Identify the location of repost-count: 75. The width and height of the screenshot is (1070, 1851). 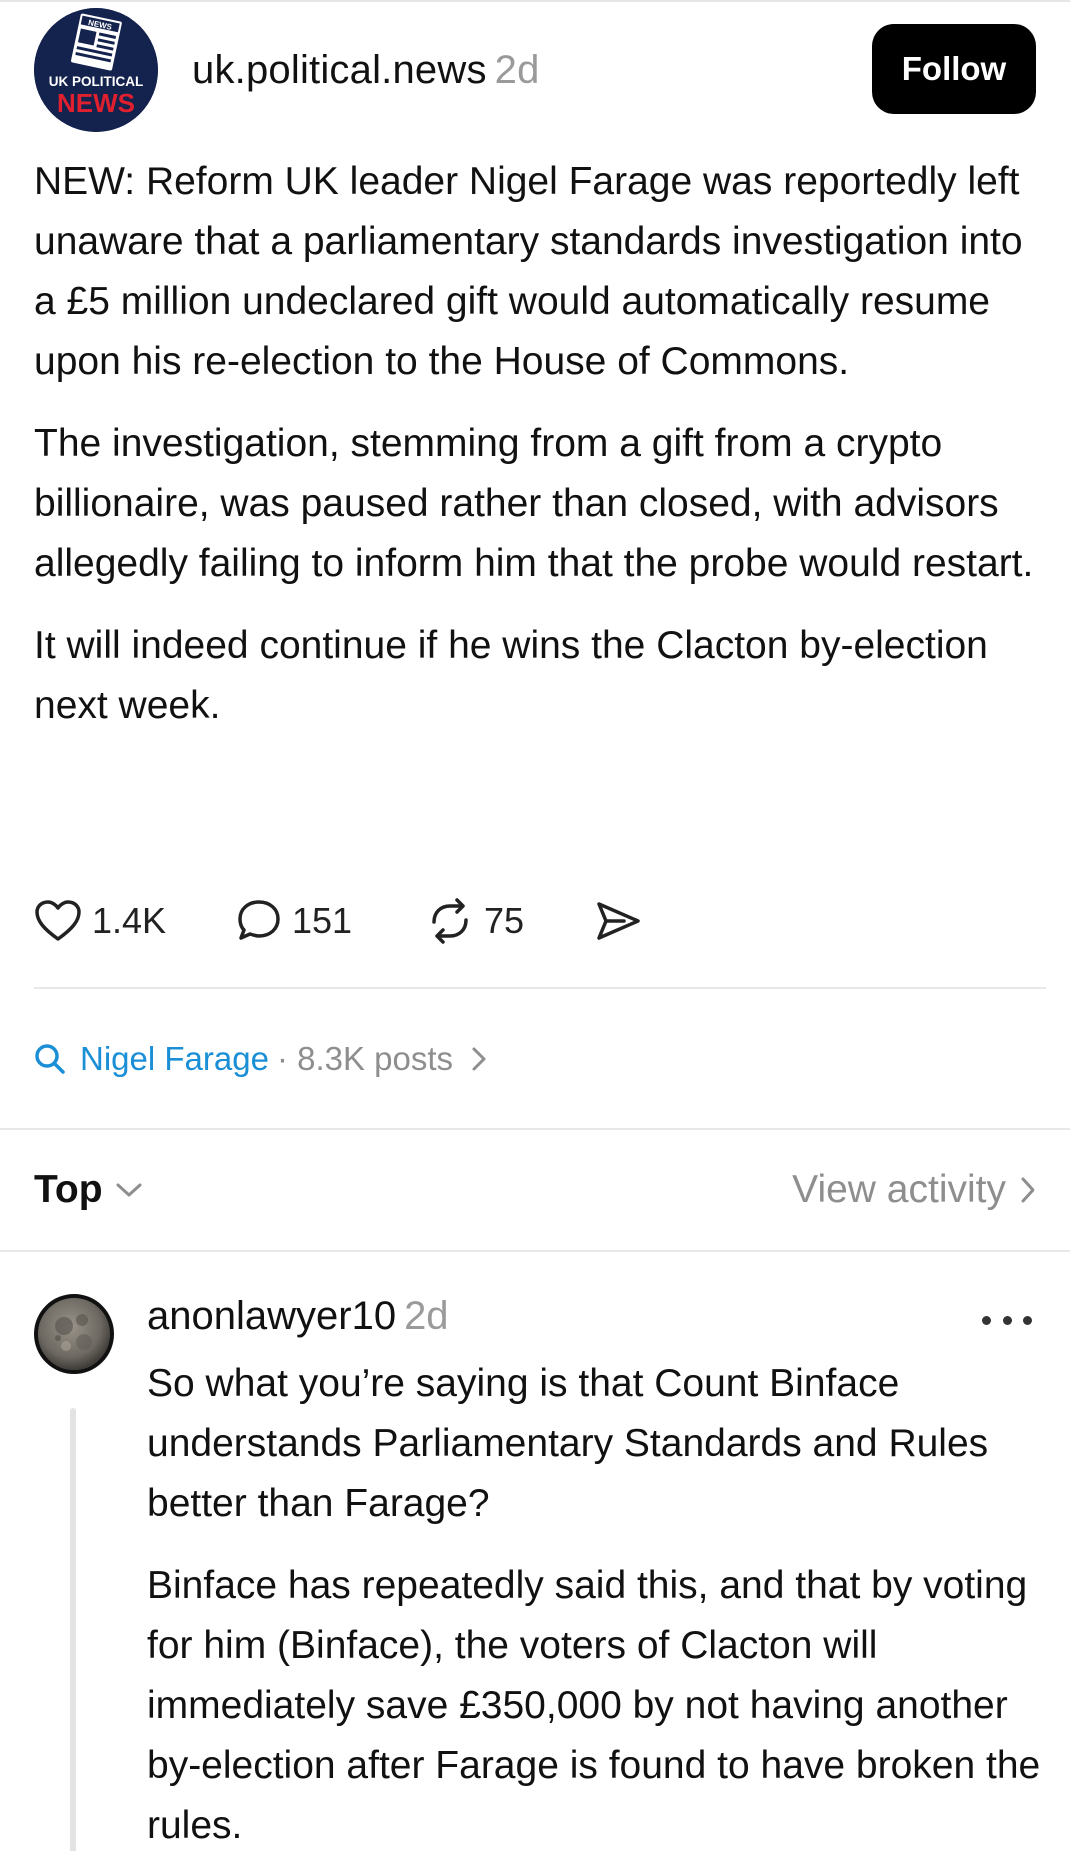
(504, 920).